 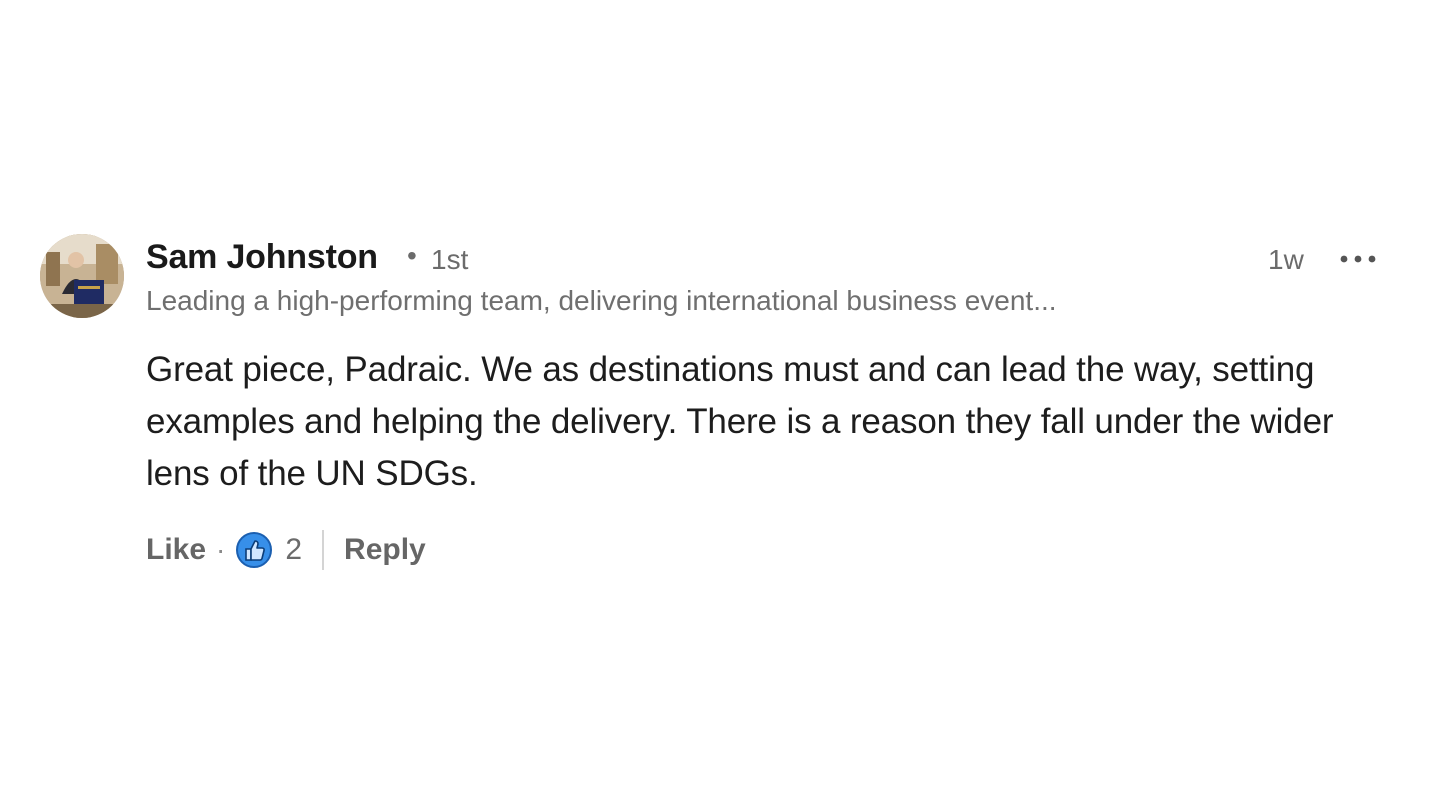 I want to click on reaction-count: 2, so click(x=293, y=550).